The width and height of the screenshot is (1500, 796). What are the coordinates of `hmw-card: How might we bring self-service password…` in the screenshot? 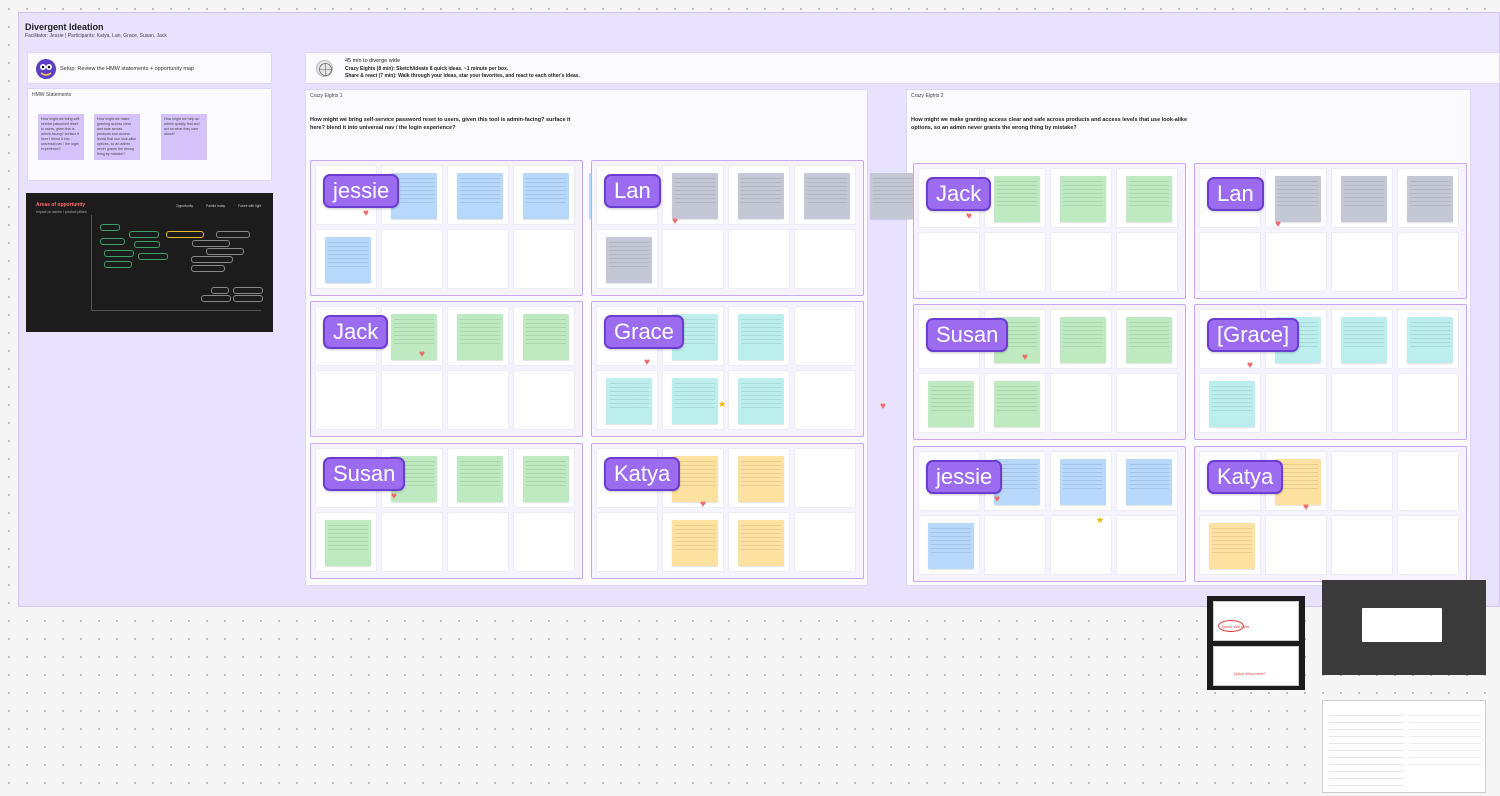 It's located at (61, 137).